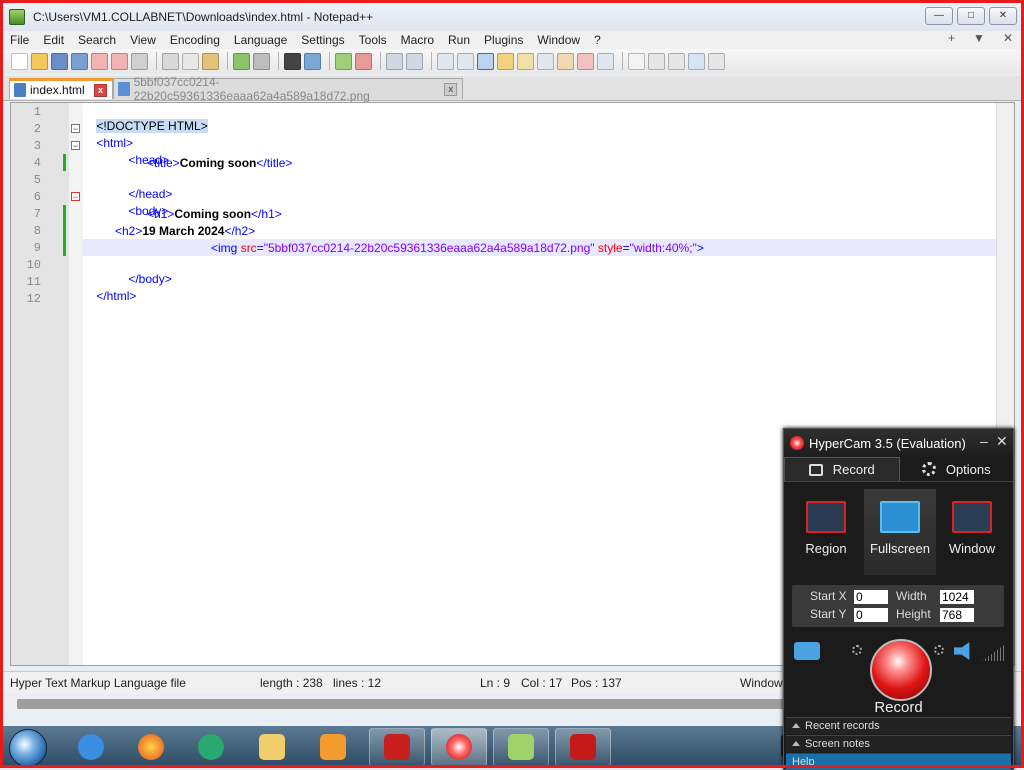 Image resolution: width=1024 pixels, height=770 pixels. Describe the element at coordinates (901, 670) in the screenshot. I see `record-button` at that location.